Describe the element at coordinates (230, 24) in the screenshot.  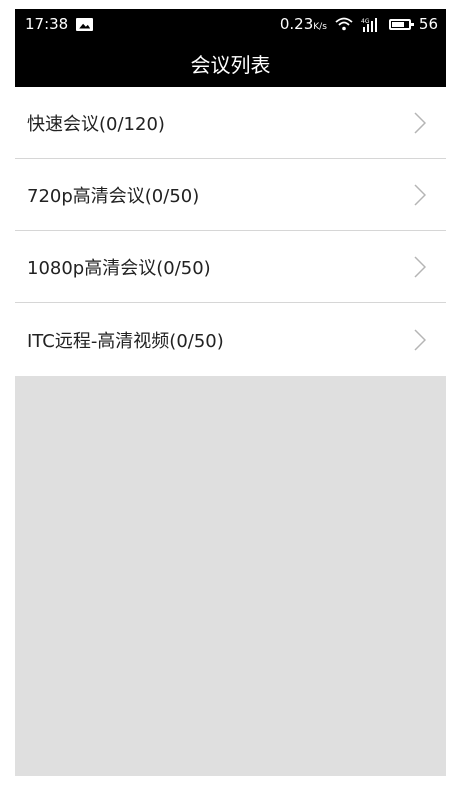
I see `status-bar: 17:38 0.23K/s 4G 56` at that location.